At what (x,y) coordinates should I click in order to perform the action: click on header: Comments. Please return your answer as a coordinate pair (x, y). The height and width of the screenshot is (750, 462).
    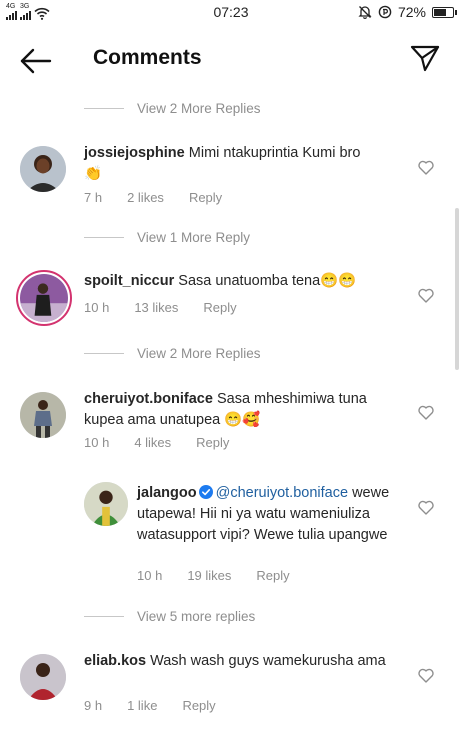
    Looking at the image, I should click on (231, 58).